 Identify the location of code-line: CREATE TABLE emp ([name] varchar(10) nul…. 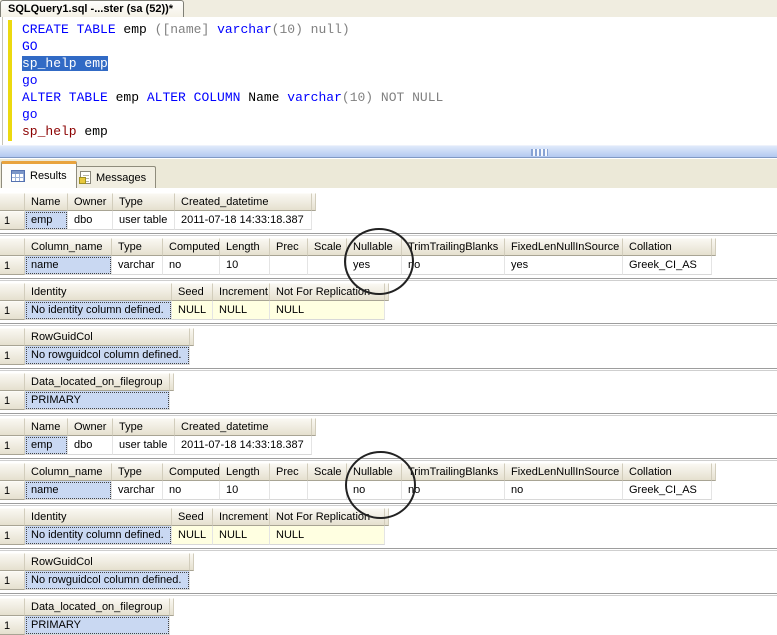
(388, 29).